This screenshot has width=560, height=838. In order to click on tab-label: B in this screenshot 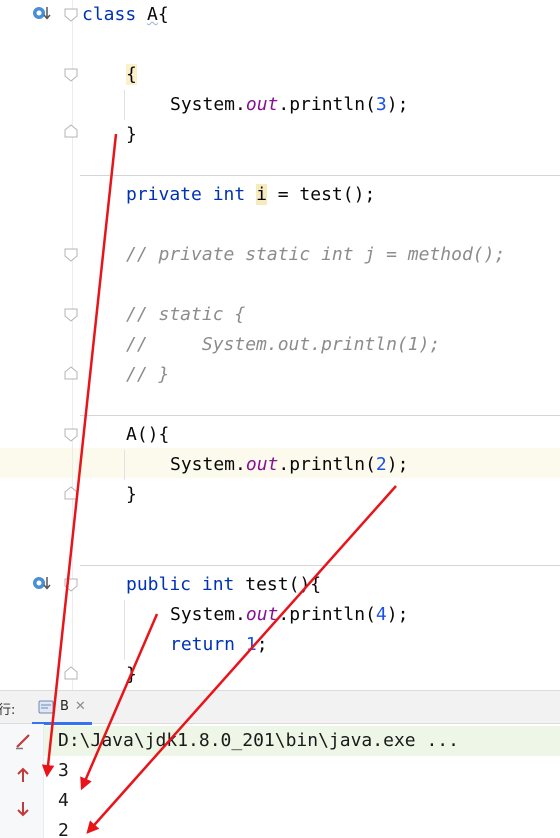, I will do `click(64, 706)`.